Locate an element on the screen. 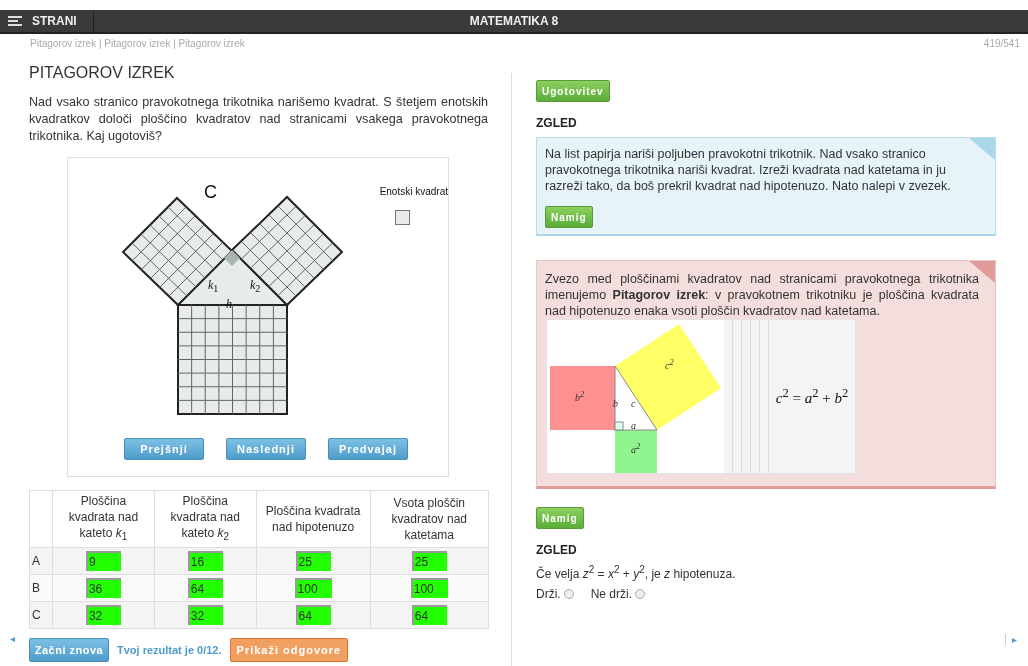  result-text: Tvoj rezultat je 0/12. is located at coordinates (169, 650).